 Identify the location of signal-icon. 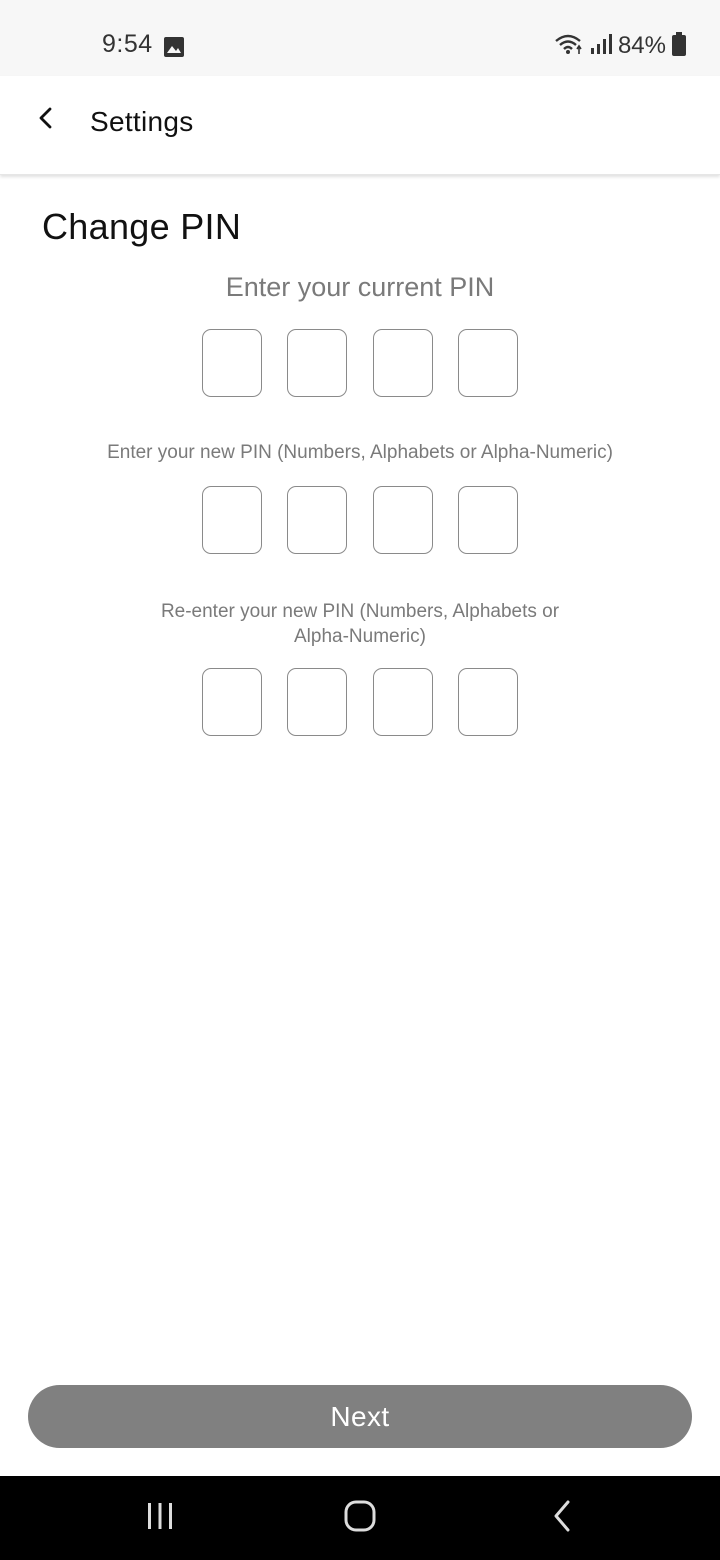
(601, 46).